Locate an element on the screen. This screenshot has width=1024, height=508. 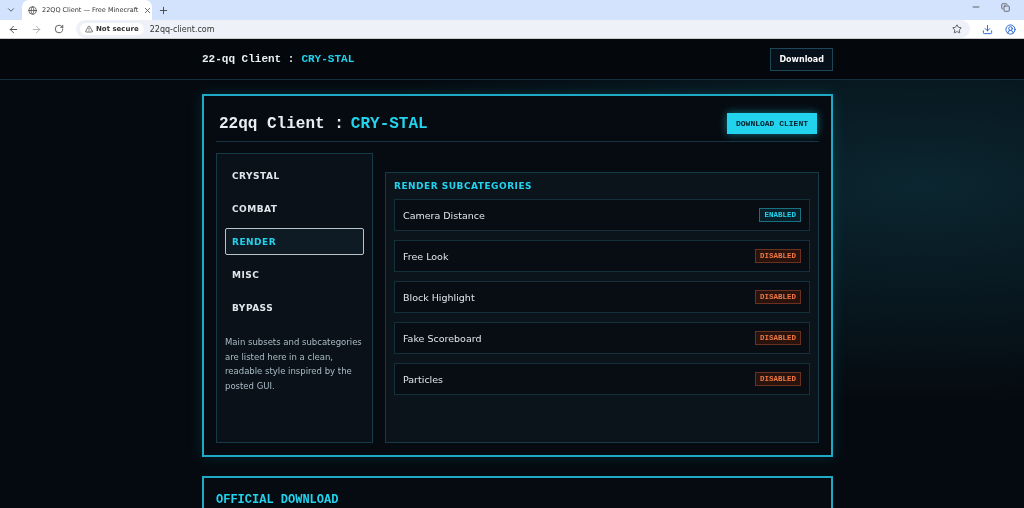
restore-icon is located at coordinates (1005, 7).